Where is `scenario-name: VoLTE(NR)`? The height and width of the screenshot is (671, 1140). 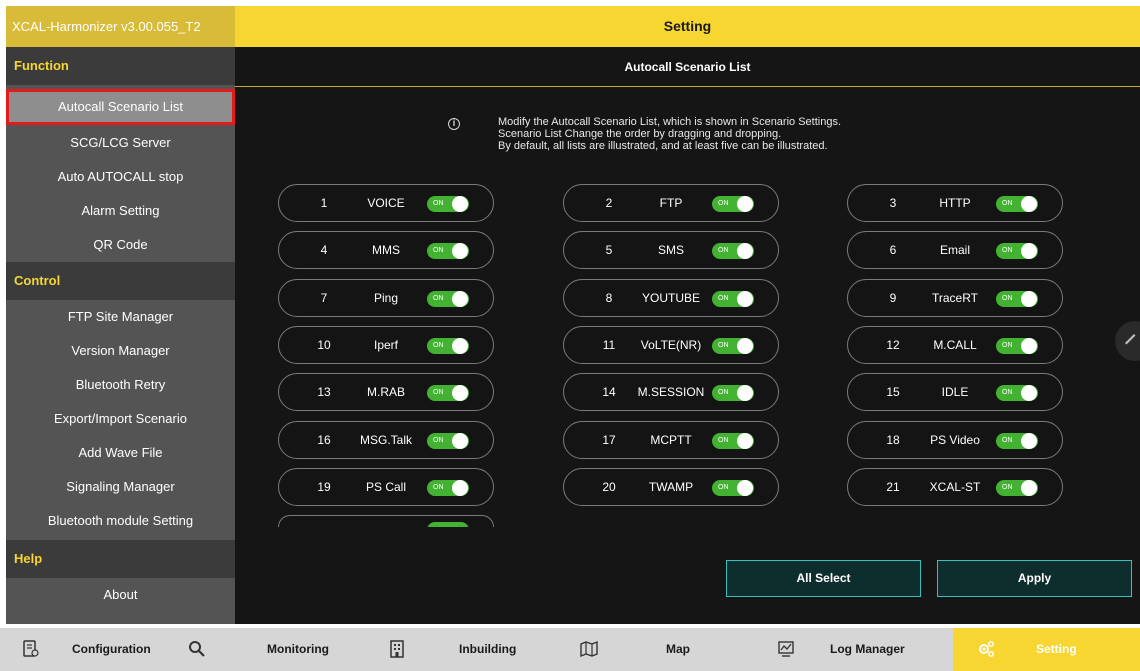 scenario-name: VoLTE(NR) is located at coordinates (671, 345).